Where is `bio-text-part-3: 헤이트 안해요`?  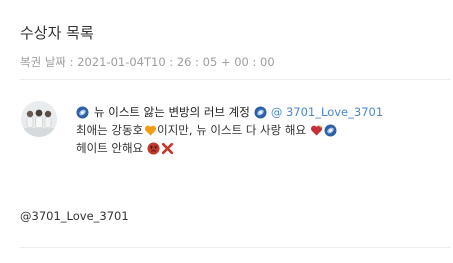
bio-text-part-3: 헤이트 안해요 is located at coordinates (110, 148).